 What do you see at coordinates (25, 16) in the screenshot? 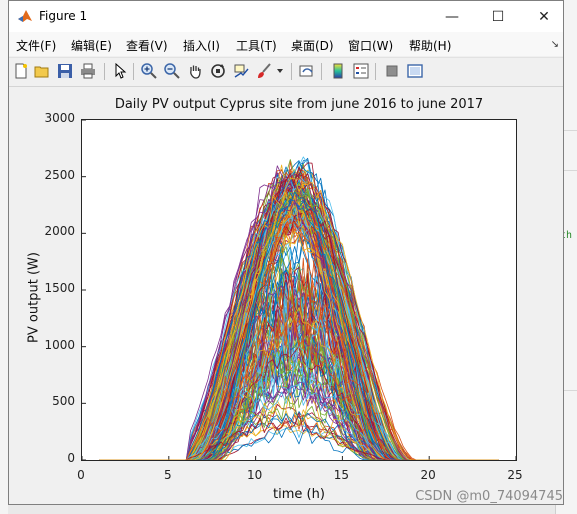
I see `matlab-logo-icon` at bounding box center [25, 16].